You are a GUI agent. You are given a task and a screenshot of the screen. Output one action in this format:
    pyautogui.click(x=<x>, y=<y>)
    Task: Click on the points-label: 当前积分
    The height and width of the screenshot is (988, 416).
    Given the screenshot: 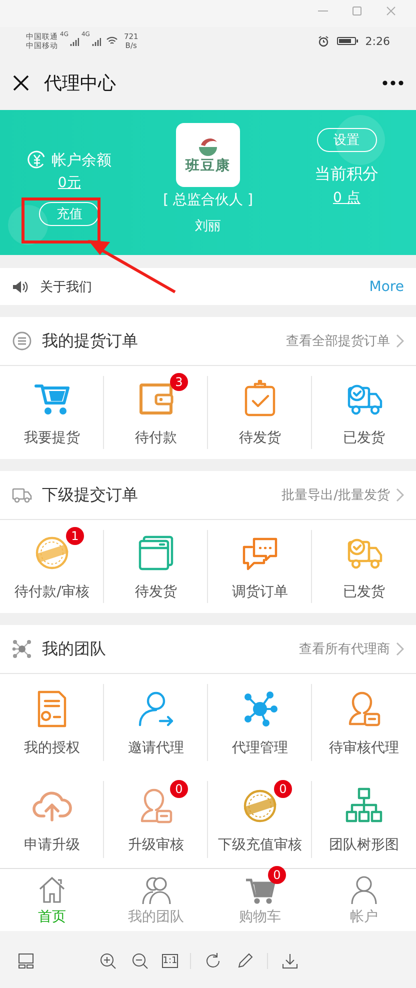 What is the action you would take?
    pyautogui.click(x=346, y=174)
    